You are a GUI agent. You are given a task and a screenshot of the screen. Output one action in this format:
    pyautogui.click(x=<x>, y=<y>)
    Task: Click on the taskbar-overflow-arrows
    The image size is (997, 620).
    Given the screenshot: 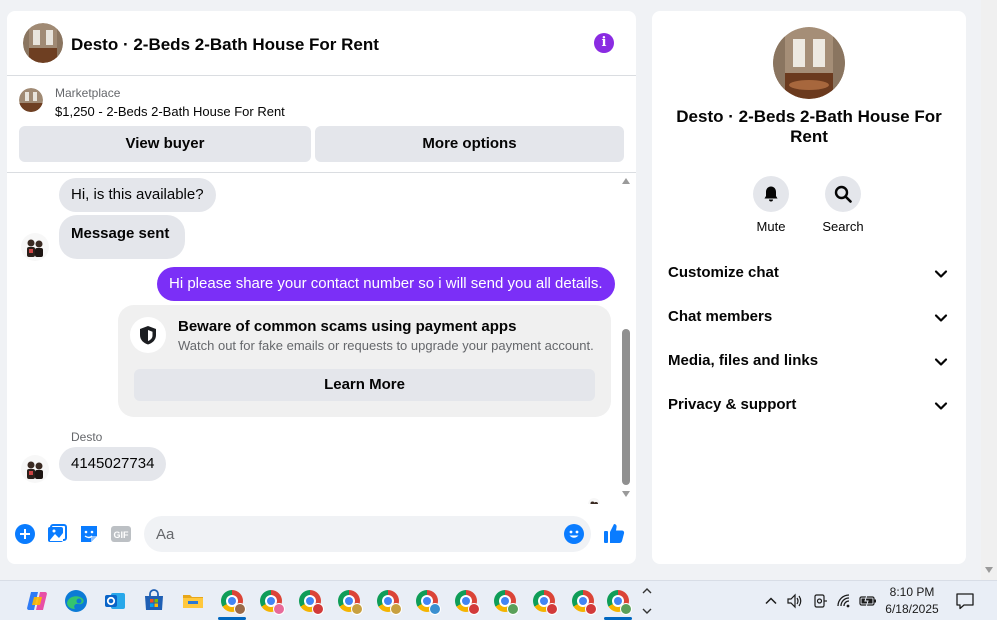 What is the action you would take?
    pyautogui.click(x=647, y=601)
    